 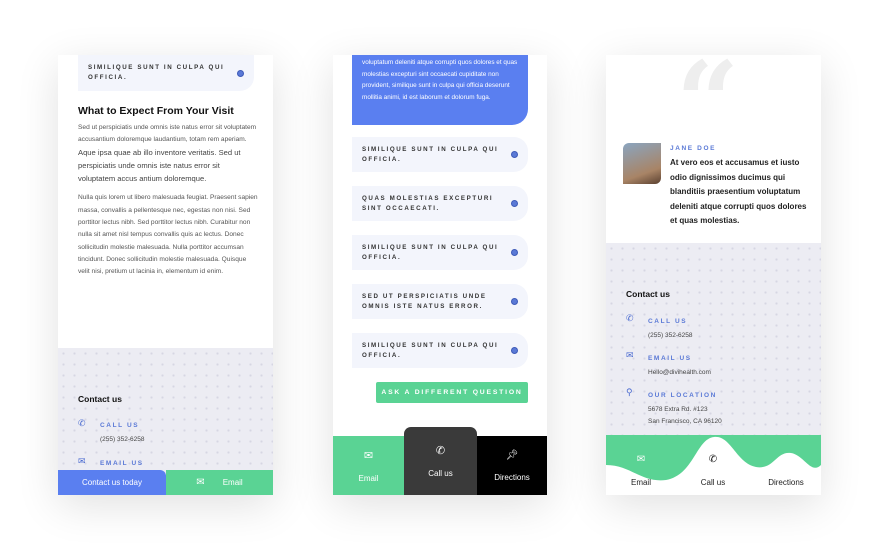 What do you see at coordinates (642, 163) in the screenshot?
I see `avatar` at bounding box center [642, 163].